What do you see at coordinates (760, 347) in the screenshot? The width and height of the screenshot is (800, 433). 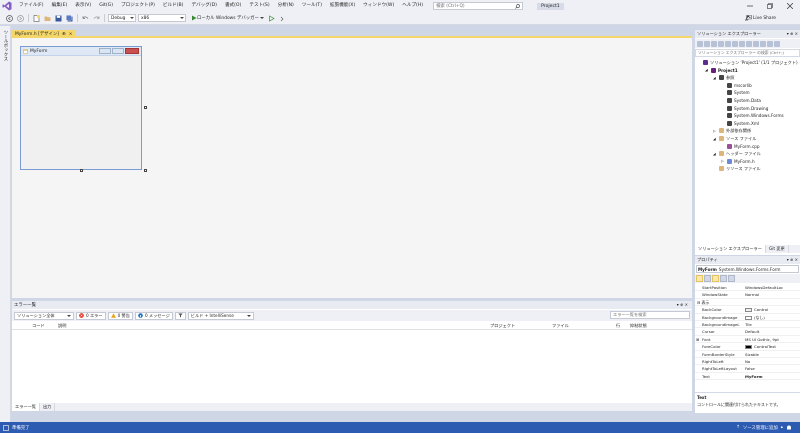 I see `property-value: ControlText` at bounding box center [760, 347].